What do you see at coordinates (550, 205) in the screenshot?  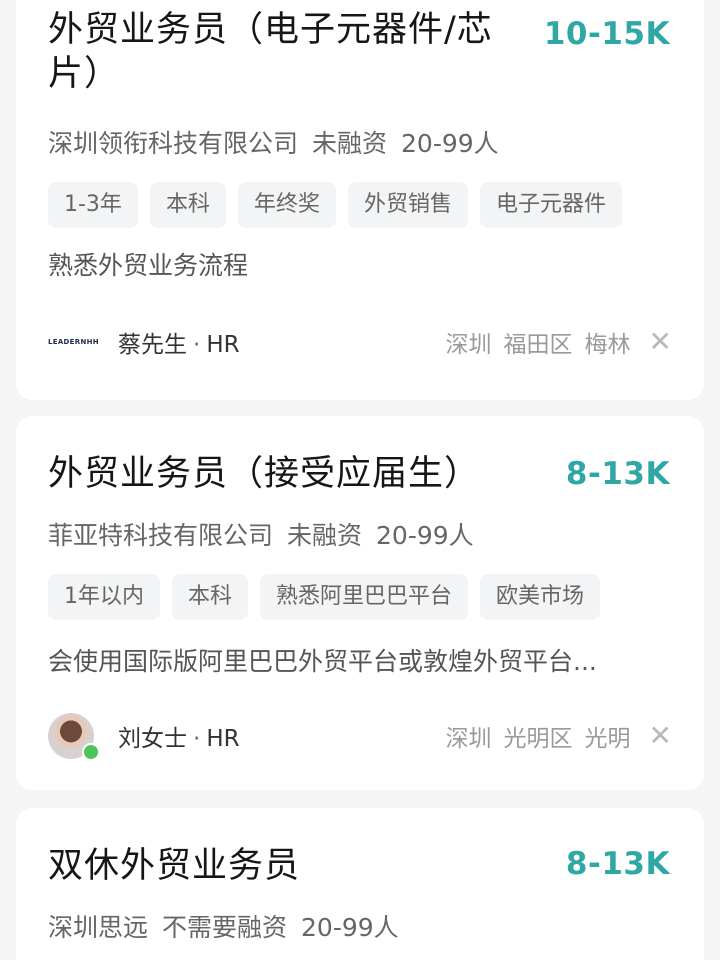 I see `tag: 电子元器件` at bounding box center [550, 205].